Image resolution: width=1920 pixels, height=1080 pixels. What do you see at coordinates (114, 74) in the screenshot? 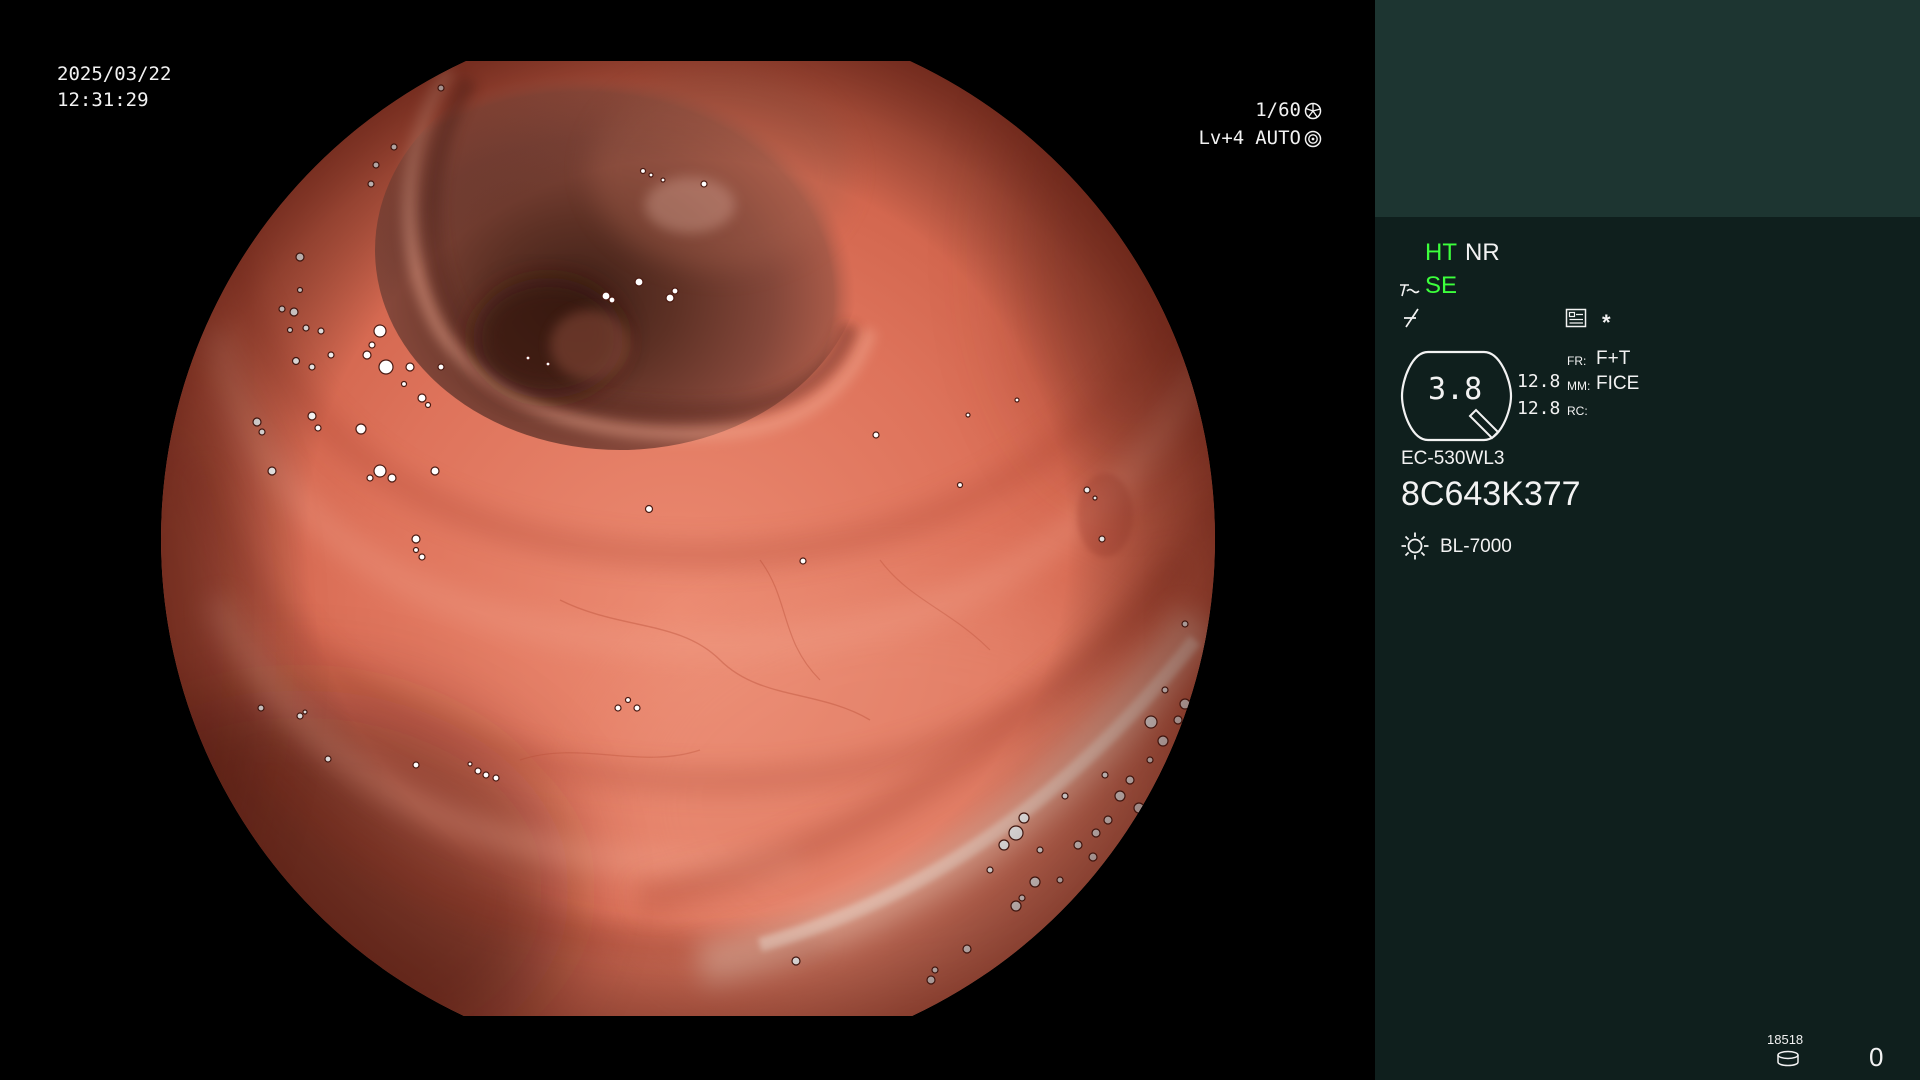
I see `exam-date: 2025/03/22` at bounding box center [114, 74].